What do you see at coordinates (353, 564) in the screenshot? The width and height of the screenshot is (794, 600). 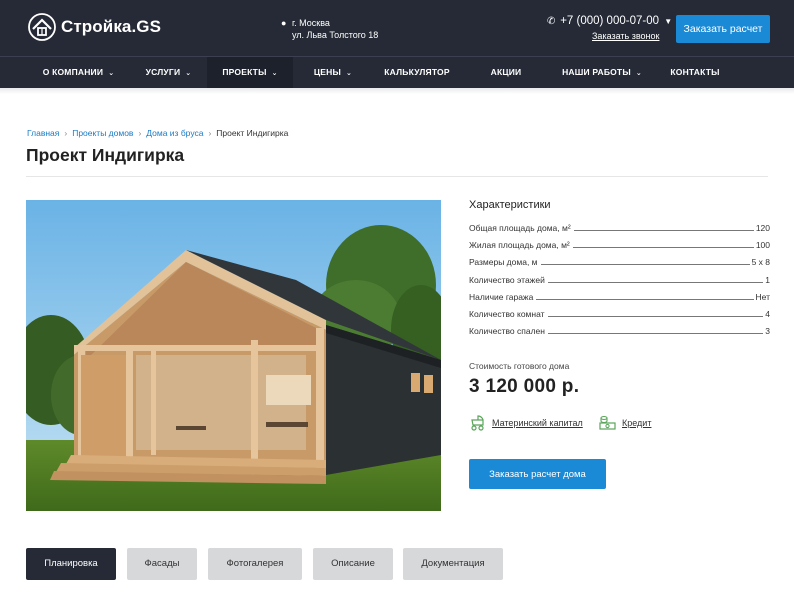 I see `tab-description: Описание` at bounding box center [353, 564].